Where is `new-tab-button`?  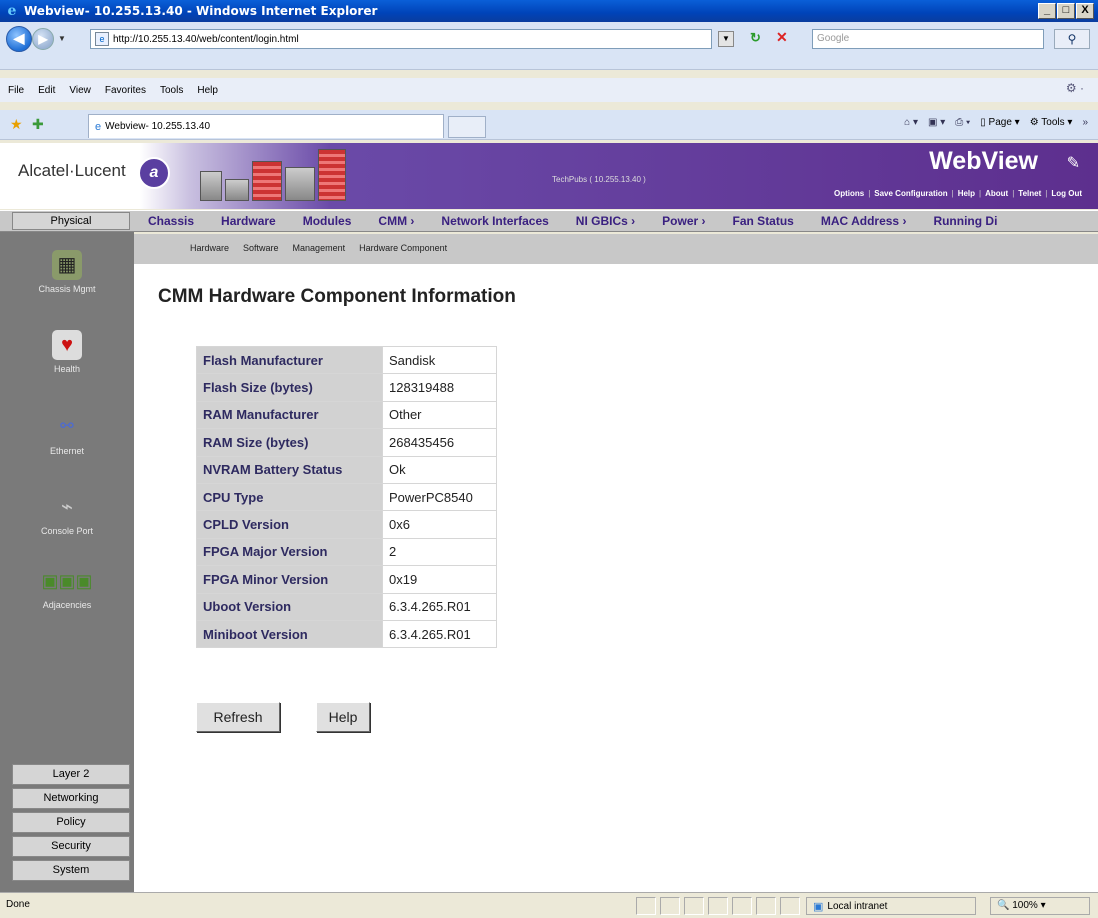
new-tab-button is located at coordinates (467, 127).